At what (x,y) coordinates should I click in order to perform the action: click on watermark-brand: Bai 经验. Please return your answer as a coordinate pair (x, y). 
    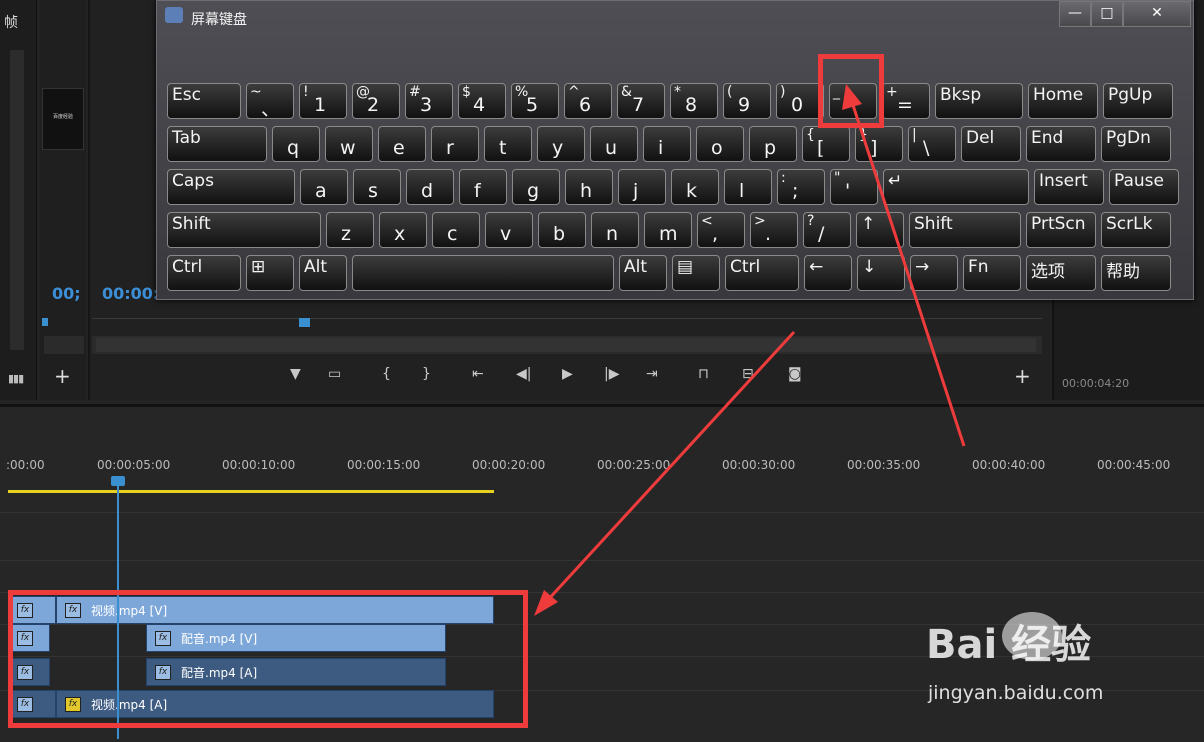
    Looking at the image, I should click on (1009, 645).